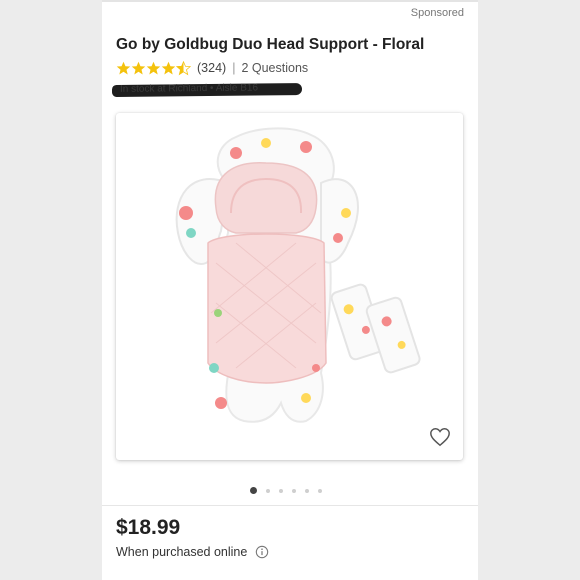  Describe the element at coordinates (440, 437) in the screenshot. I see `heart-icon` at that location.